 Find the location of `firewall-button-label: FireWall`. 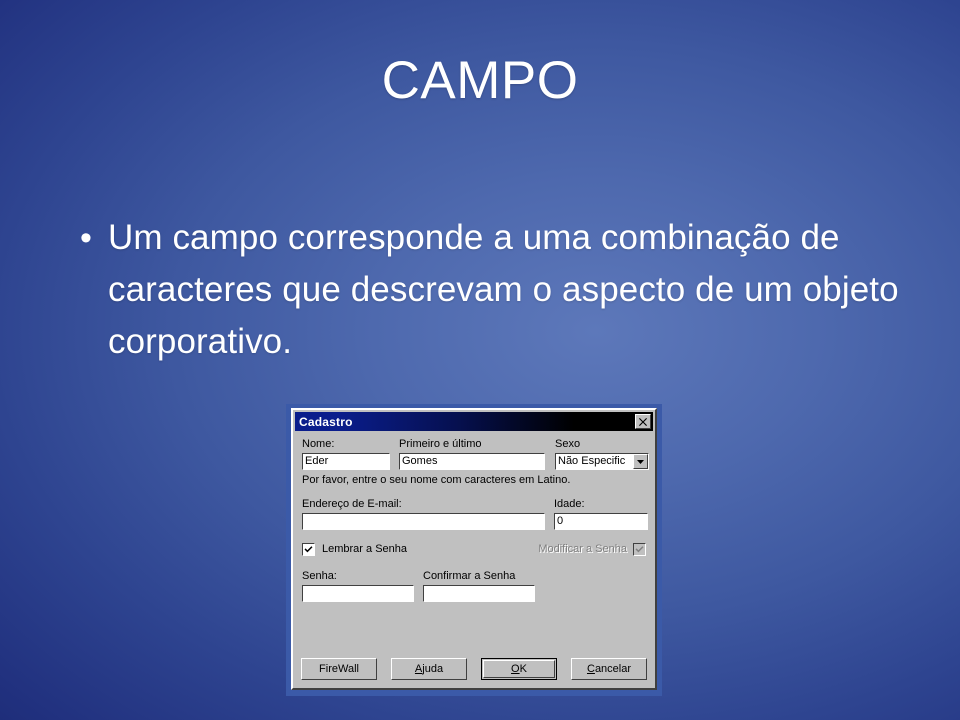

firewall-button-label: FireWall is located at coordinates (339, 669).